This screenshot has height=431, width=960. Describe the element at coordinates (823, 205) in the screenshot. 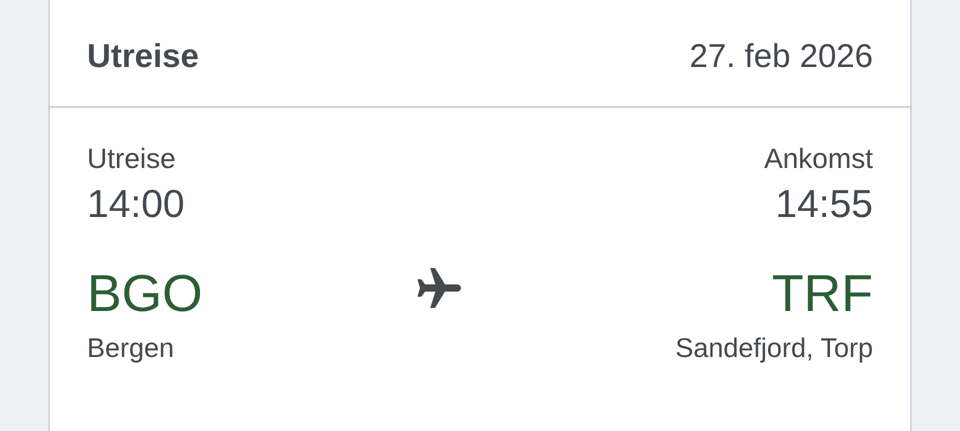

I see `arrival-time: 14:55` at that location.